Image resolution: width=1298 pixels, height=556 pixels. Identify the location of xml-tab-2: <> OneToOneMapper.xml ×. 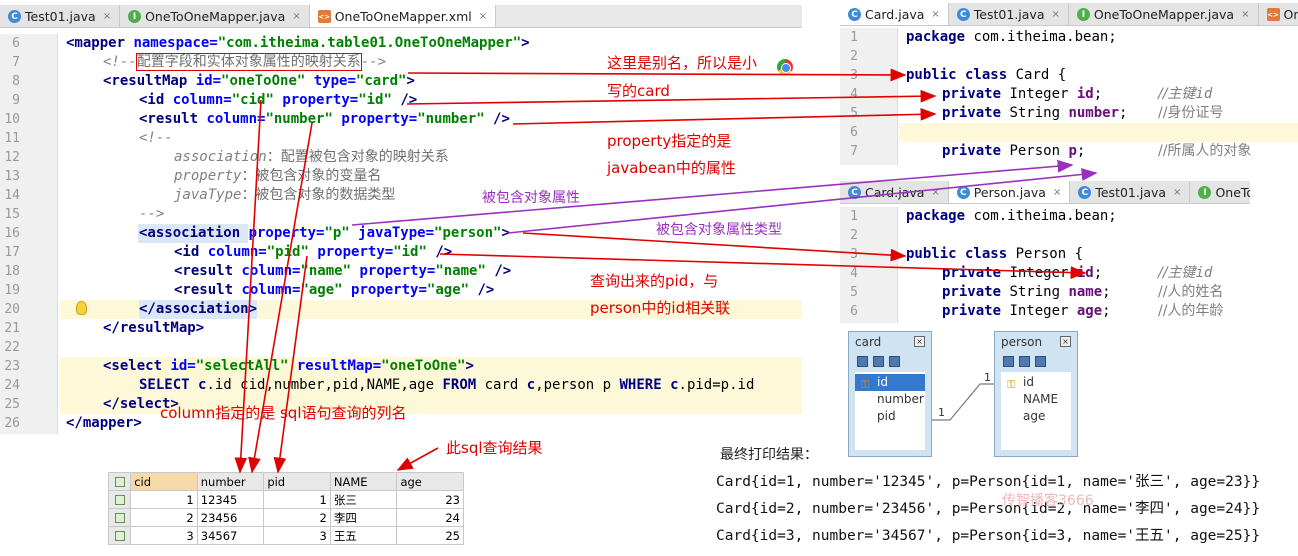
(403, 16).